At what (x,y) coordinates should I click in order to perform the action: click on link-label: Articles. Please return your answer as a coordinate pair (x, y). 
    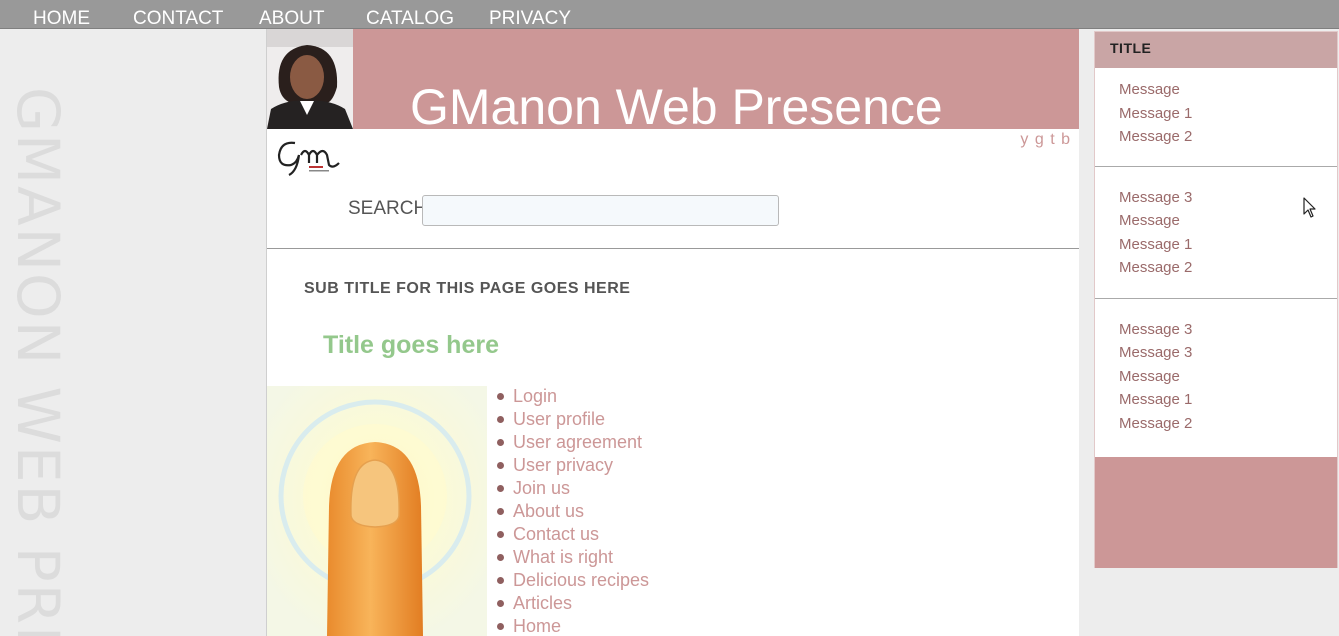
    Looking at the image, I should click on (543, 603).